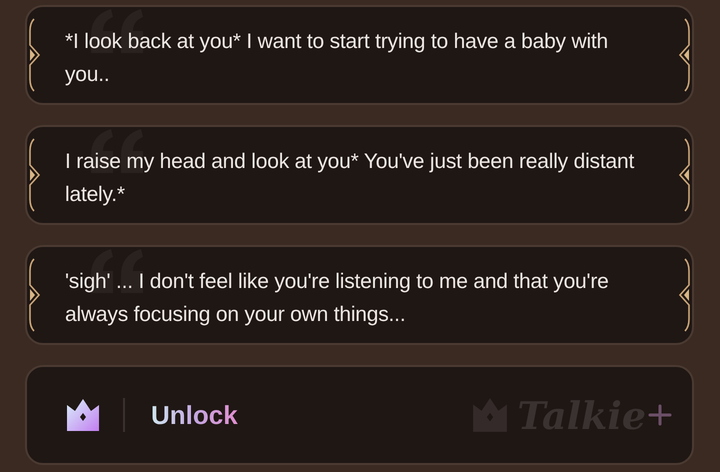 This screenshot has height=472, width=720. I want to click on crown-icon, so click(83, 415).